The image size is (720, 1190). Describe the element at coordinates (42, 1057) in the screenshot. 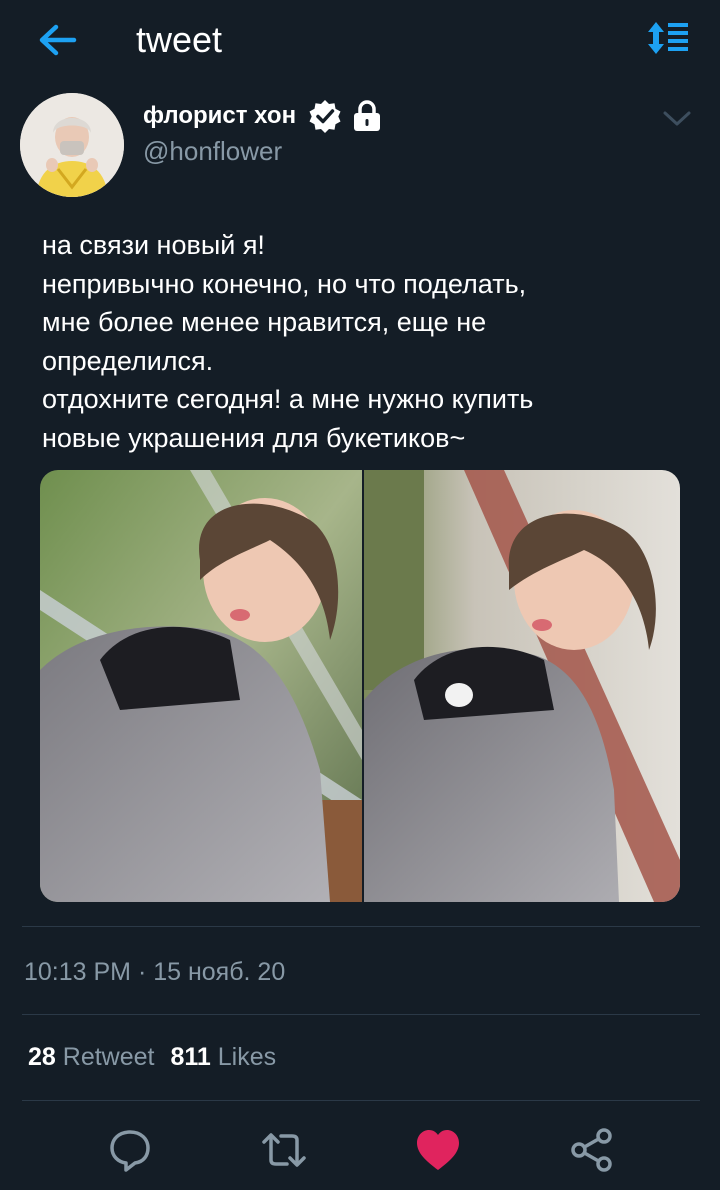

I see `retweet-count: 28` at that location.